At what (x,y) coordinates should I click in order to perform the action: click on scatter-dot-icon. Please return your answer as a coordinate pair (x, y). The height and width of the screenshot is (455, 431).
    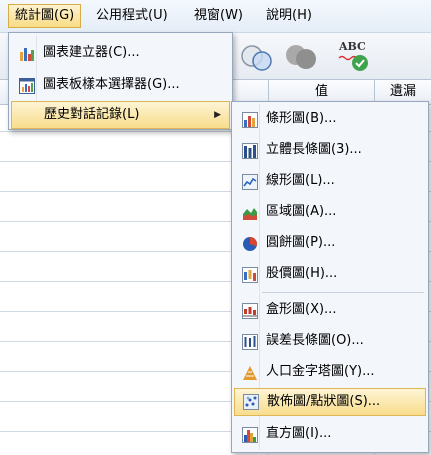
    Looking at the image, I should click on (251, 402).